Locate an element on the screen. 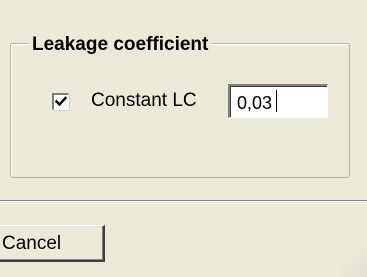 The image size is (367, 277). footer-separator-highlight is located at coordinates (183, 201).